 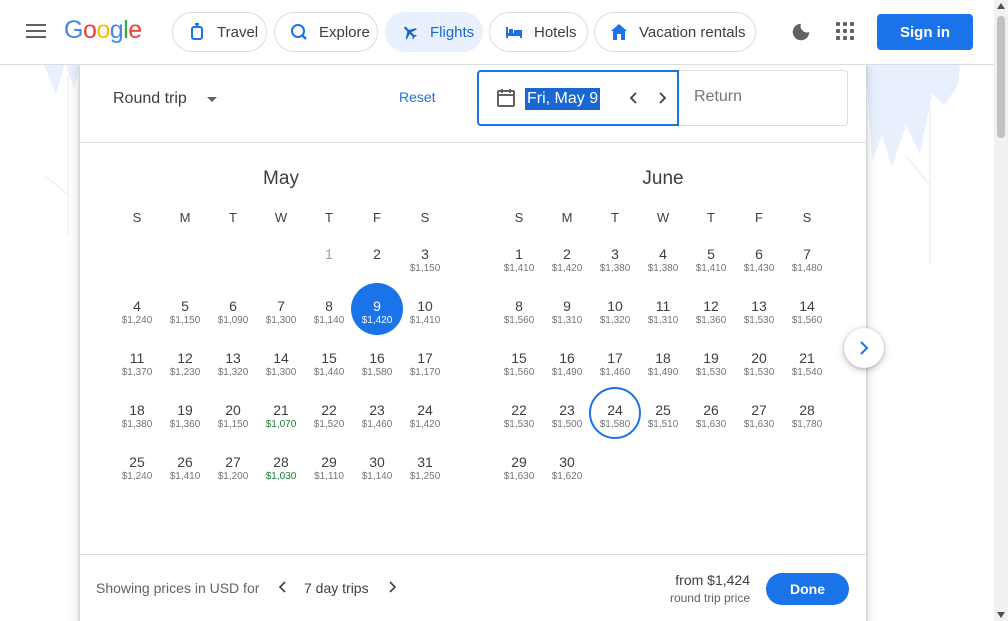 I want to click on calendar-day: 1 $1,410, so click(x=519, y=269).